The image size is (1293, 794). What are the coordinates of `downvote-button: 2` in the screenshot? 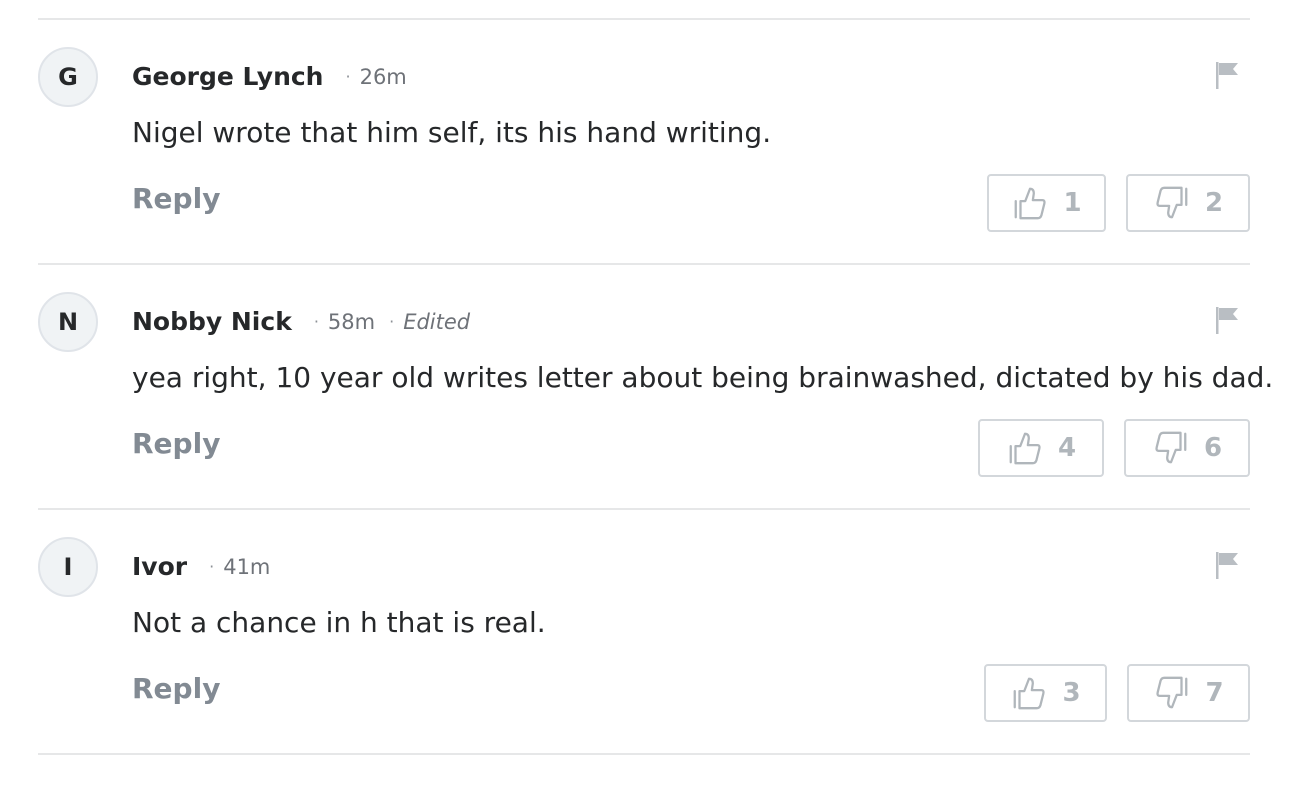 It's located at (1188, 203).